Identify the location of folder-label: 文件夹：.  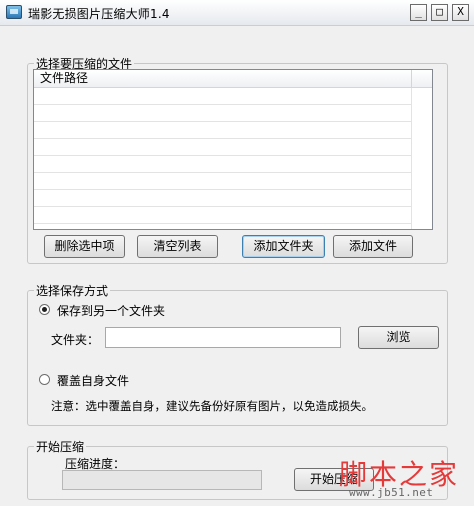
(75, 340).